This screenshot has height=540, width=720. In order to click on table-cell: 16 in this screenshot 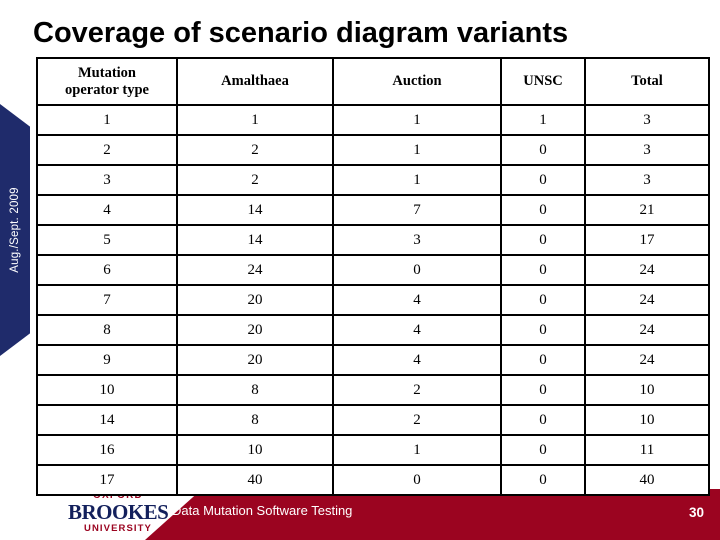, I will do `click(107, 450)`.